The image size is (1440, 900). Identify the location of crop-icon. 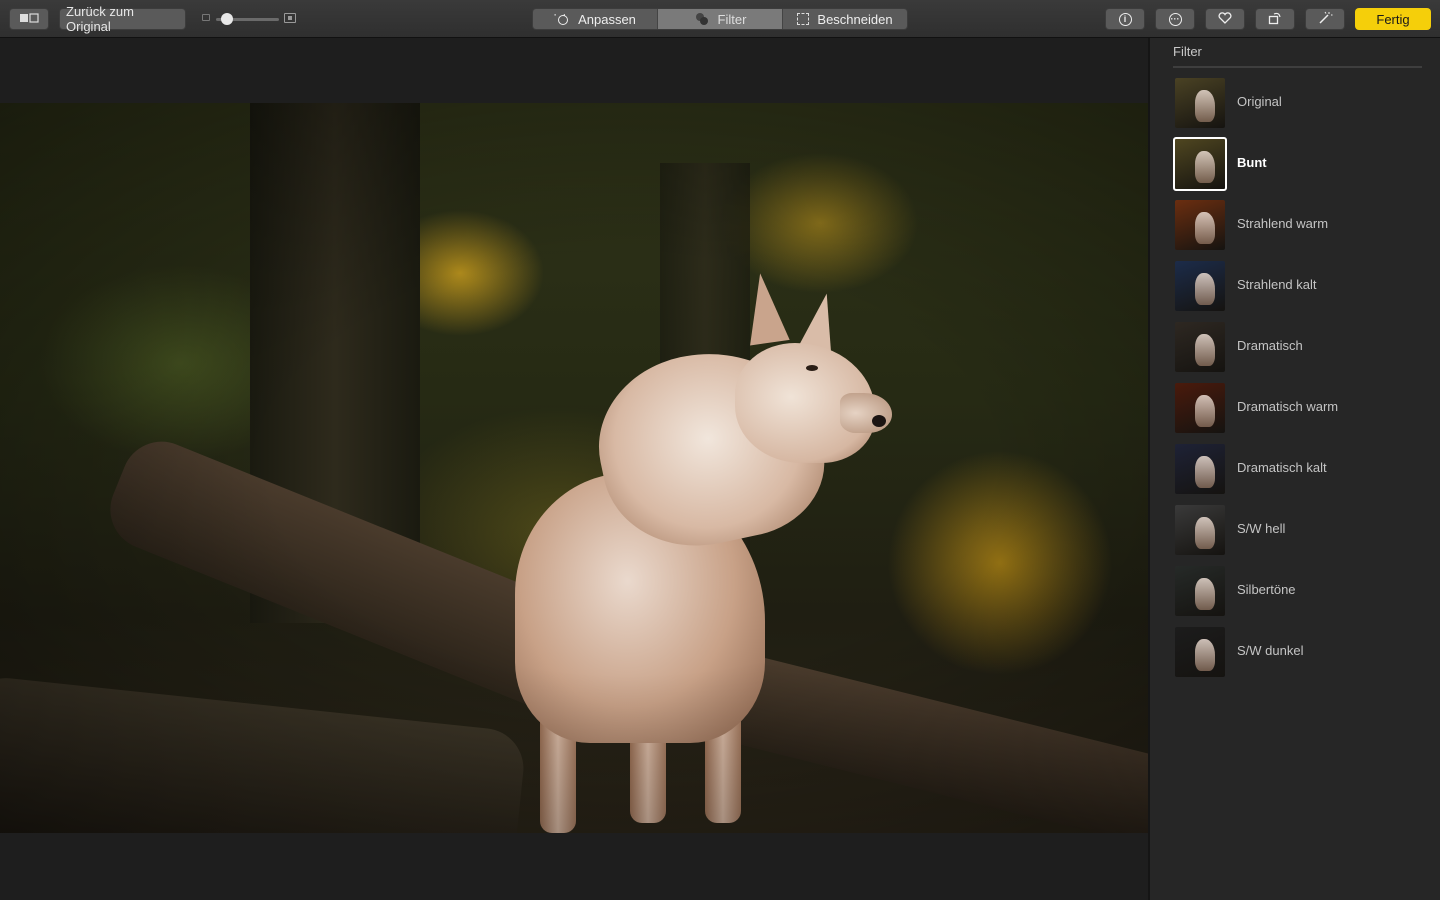
(803, 19).